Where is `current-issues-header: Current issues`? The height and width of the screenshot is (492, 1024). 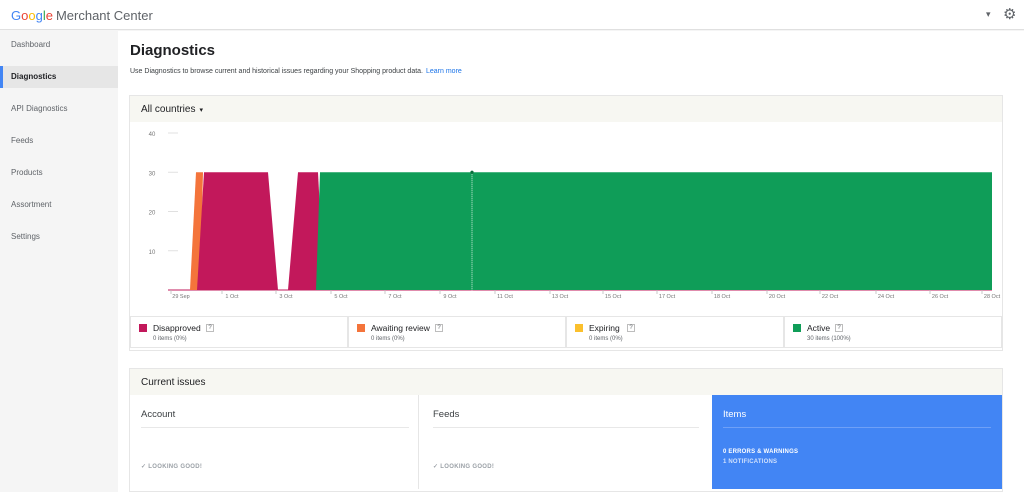 current-issues-header: Current issues is located at coordinates (566, 382).